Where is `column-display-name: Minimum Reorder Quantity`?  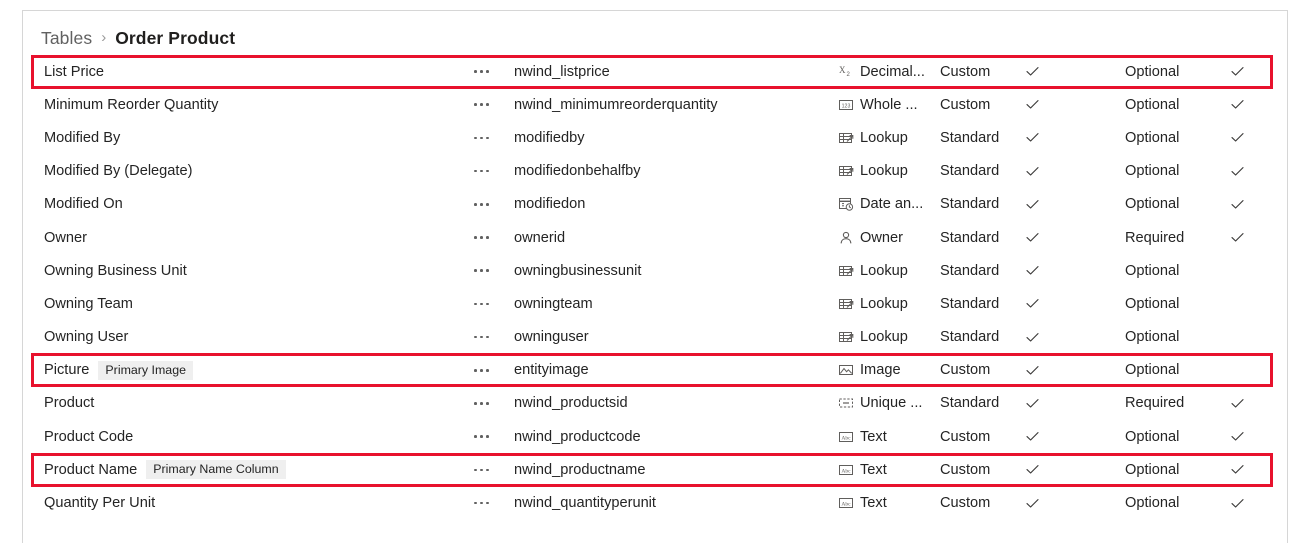 column-display-name: Minimum Reorder Quantity is located at coordinates (131, 104).